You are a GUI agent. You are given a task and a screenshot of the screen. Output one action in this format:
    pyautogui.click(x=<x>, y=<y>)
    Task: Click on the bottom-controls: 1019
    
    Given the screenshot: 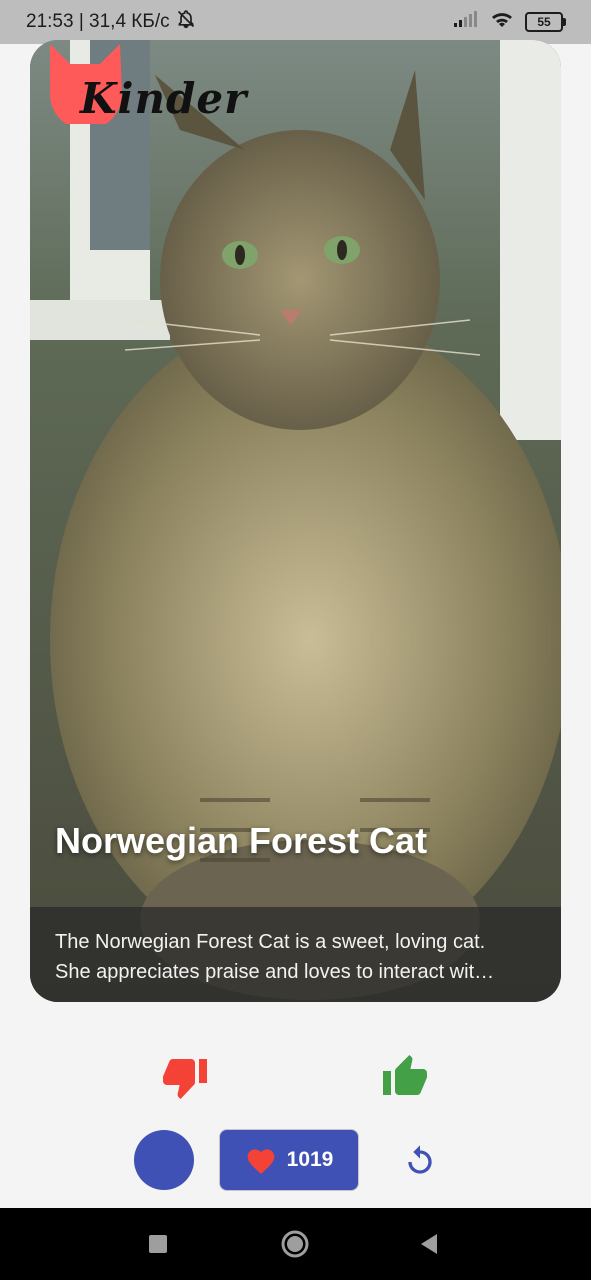 What is the action you would take?
    pyautogui.click(x=295, y=1161)
    